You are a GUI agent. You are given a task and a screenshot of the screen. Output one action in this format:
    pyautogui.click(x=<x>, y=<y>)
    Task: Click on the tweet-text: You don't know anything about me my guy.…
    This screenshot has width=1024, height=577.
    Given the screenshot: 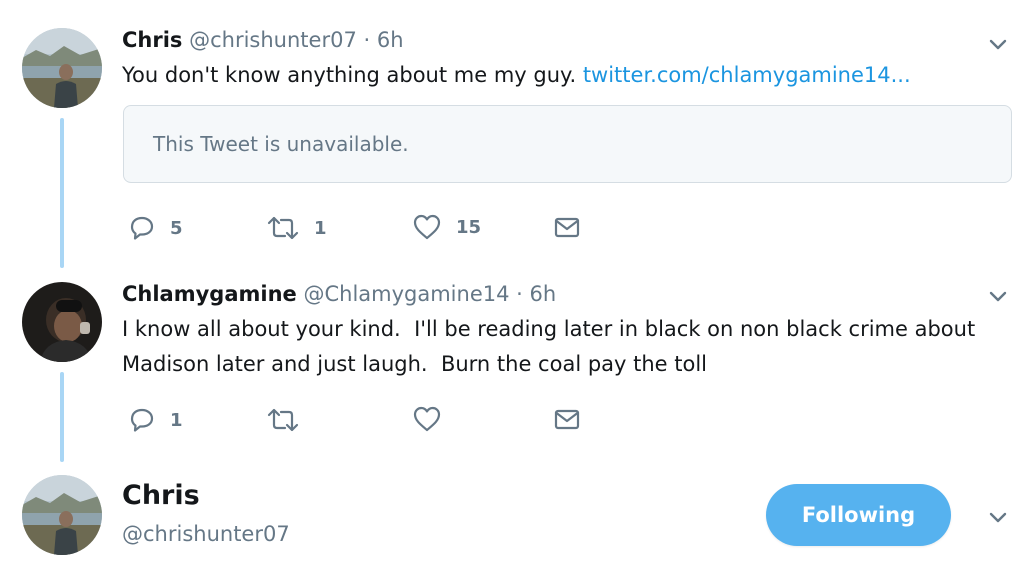 What is the action you would take?
    pyautogui.click(x=516, y=75)
    